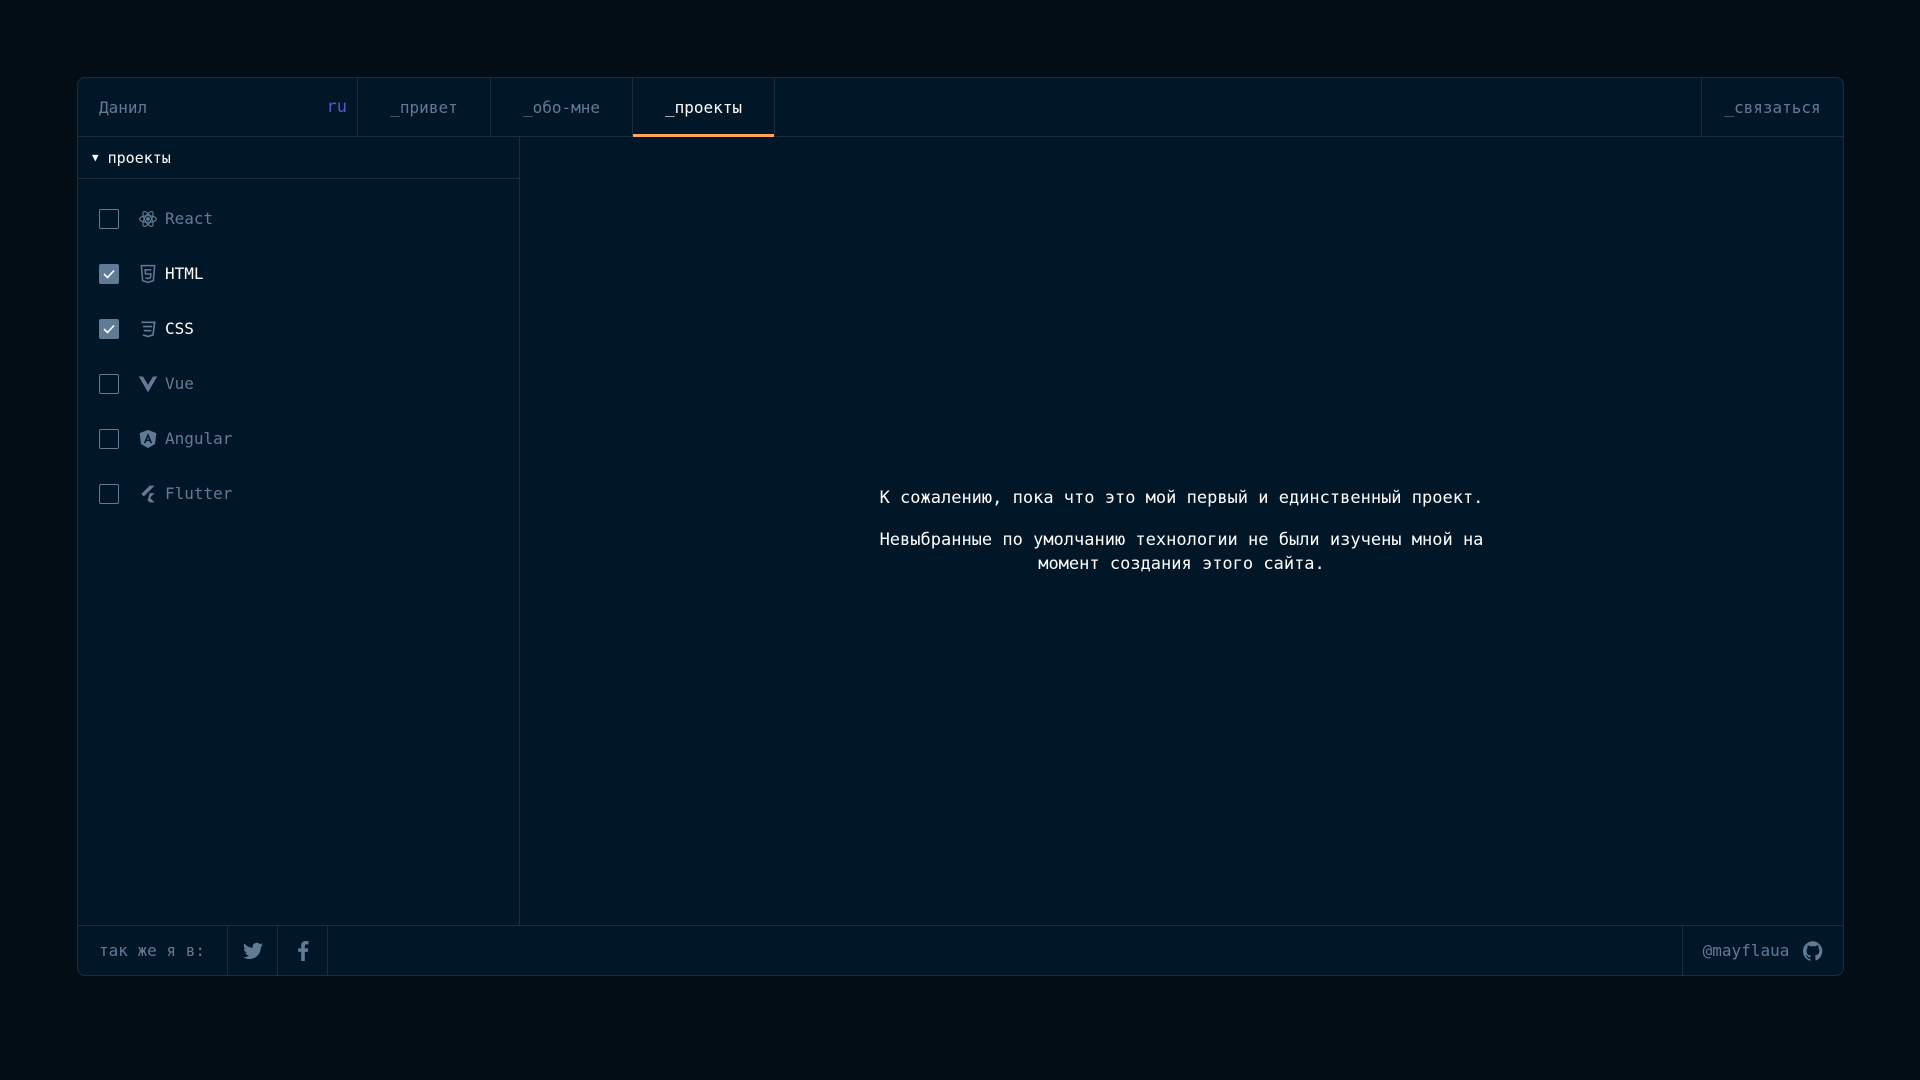 The image size is (1920, 1080). I want to click on github-link: @mayflaua, so click(1762, 950).